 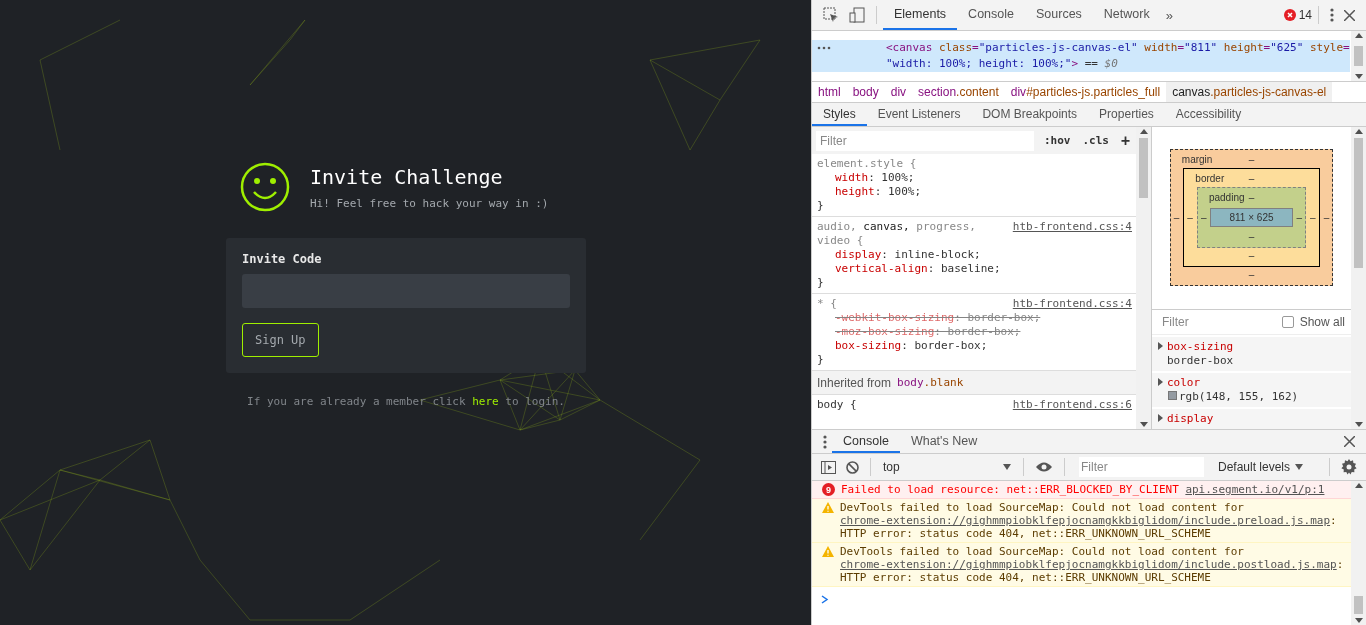 What do you see at coordinates (919, 114) in the screenshot?
I see `sidebar-tab: Event Listeners` at bounding box center [919, 114].